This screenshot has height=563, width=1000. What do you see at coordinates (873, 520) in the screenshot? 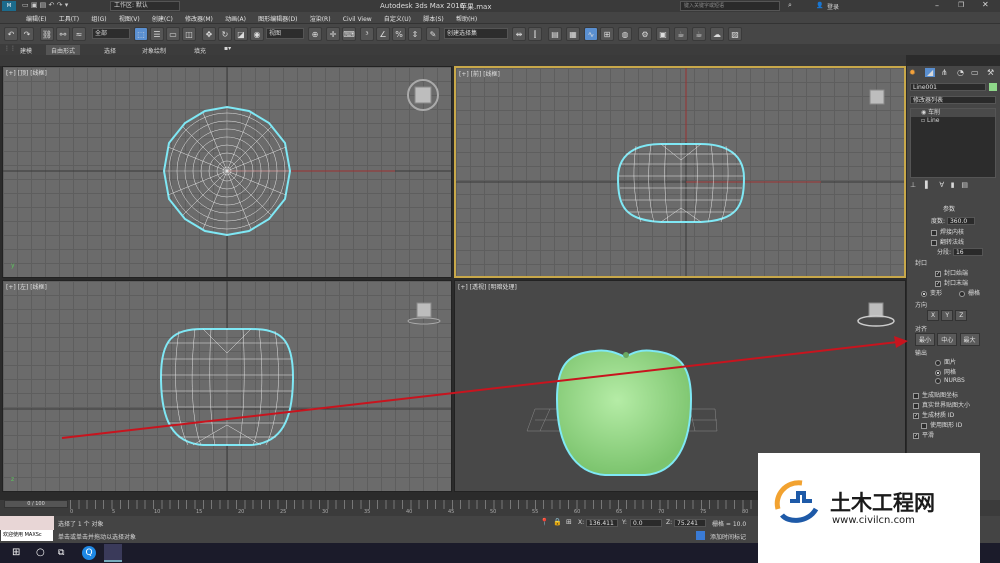
I see `watermark-url: www.civilcn.com` at bounding box center [873, 520].